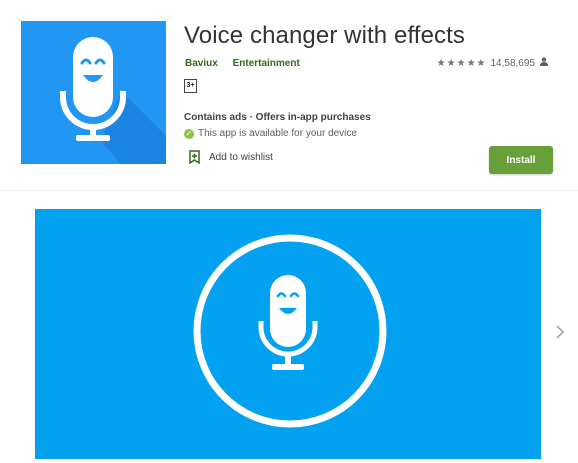 This screenshot has height=463, width=578. What do you see at coordinates (461, 63) in the screenshot?
I see `star-rating: ★★★★★` at bounding box center [461, 63].